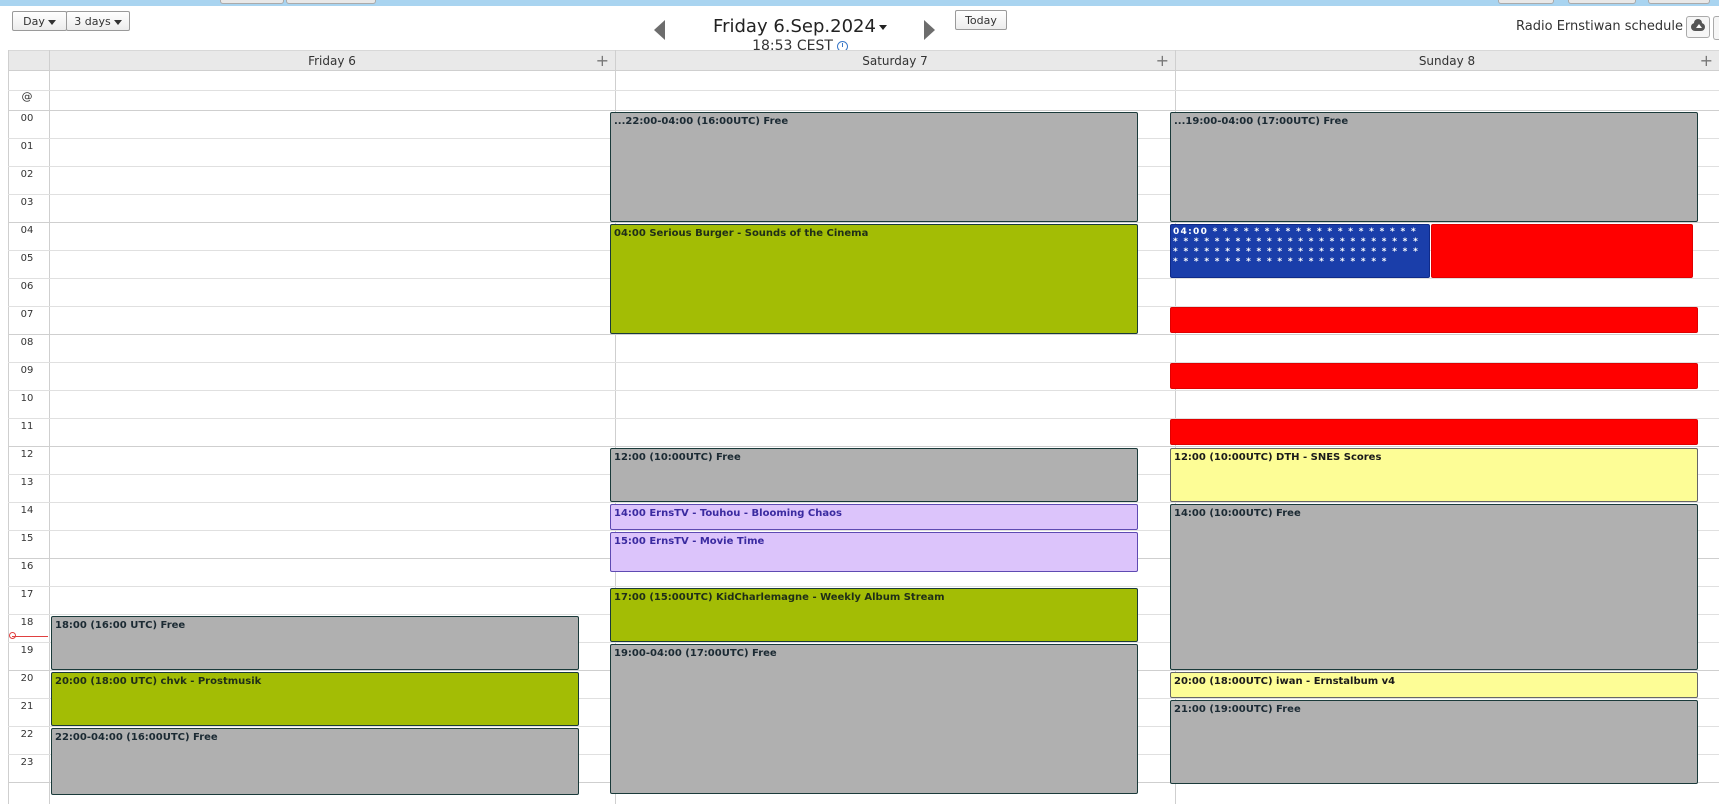 This screenshot has height=804, width=1719. Describe the element at coordinates (1599, 26) in the screenshot. I see `schedule-title: Radio Ernstiwan schedule` at that location.